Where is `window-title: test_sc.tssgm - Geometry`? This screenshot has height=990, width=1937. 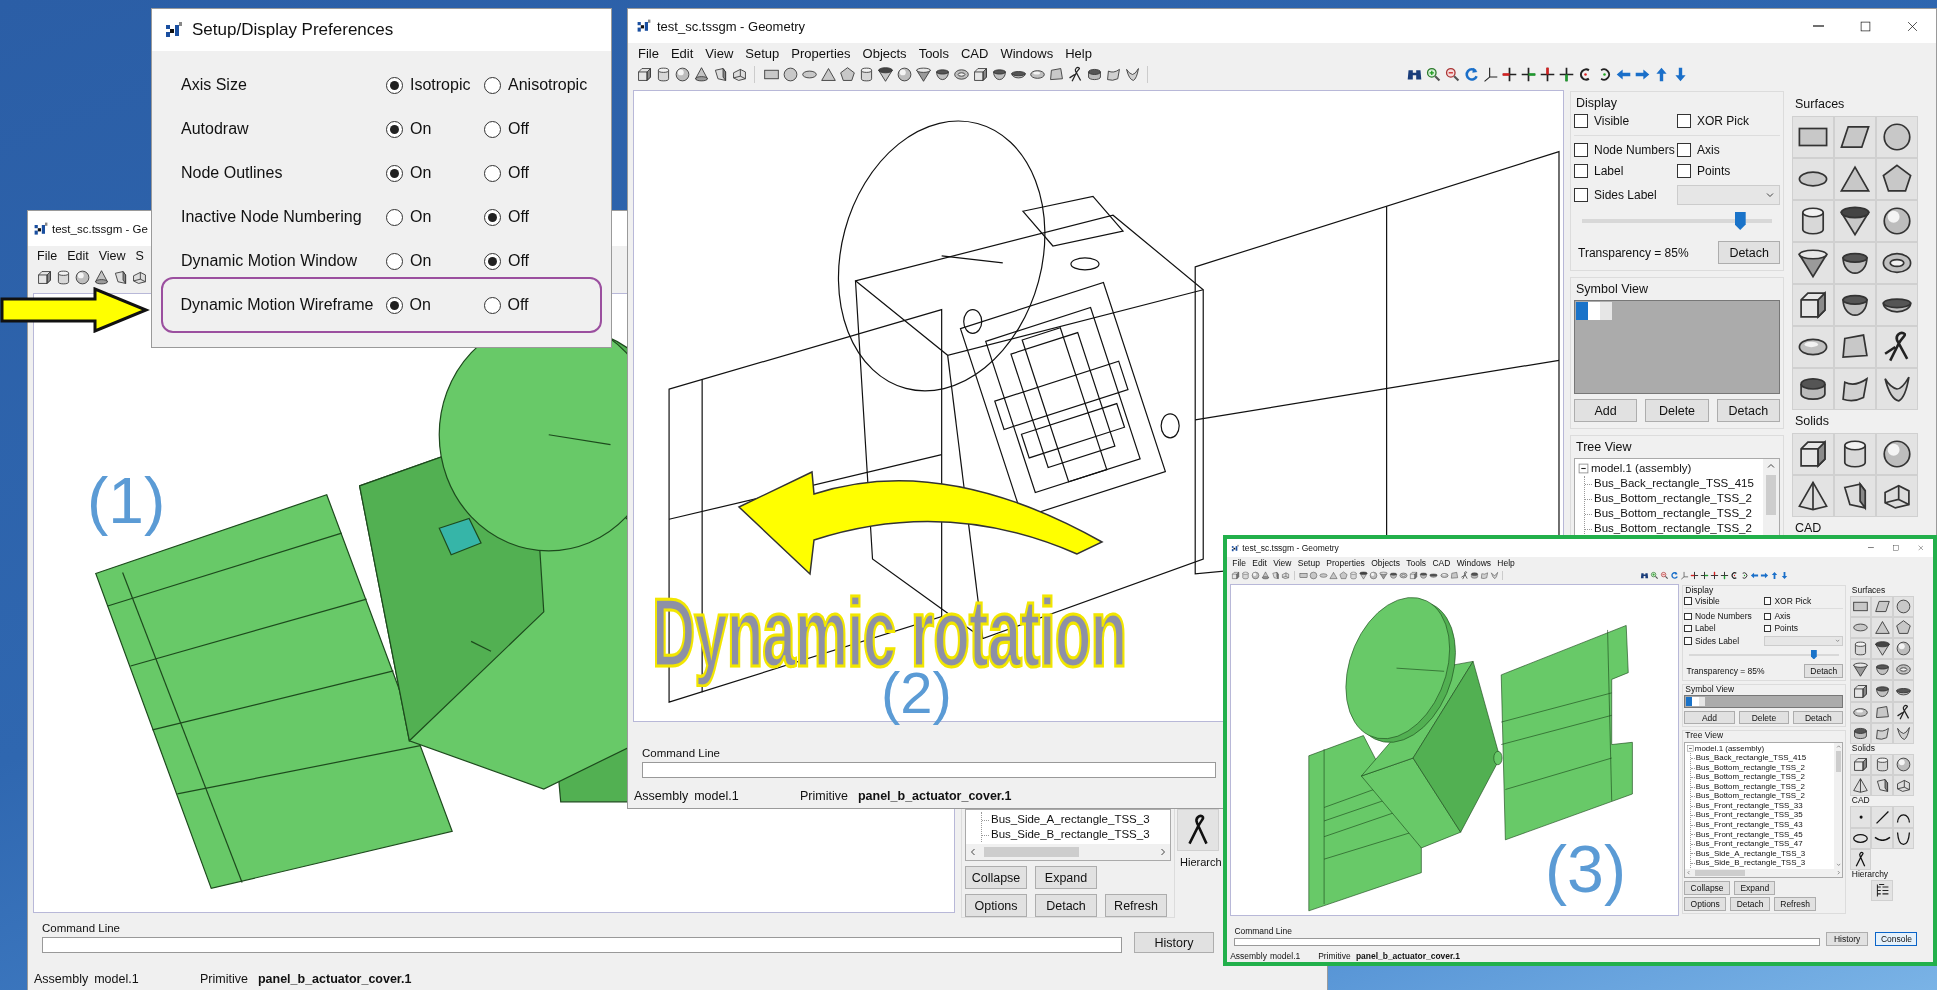
window-title: test_sc.tssgm - Geometry is located at coordinates (731, 26).